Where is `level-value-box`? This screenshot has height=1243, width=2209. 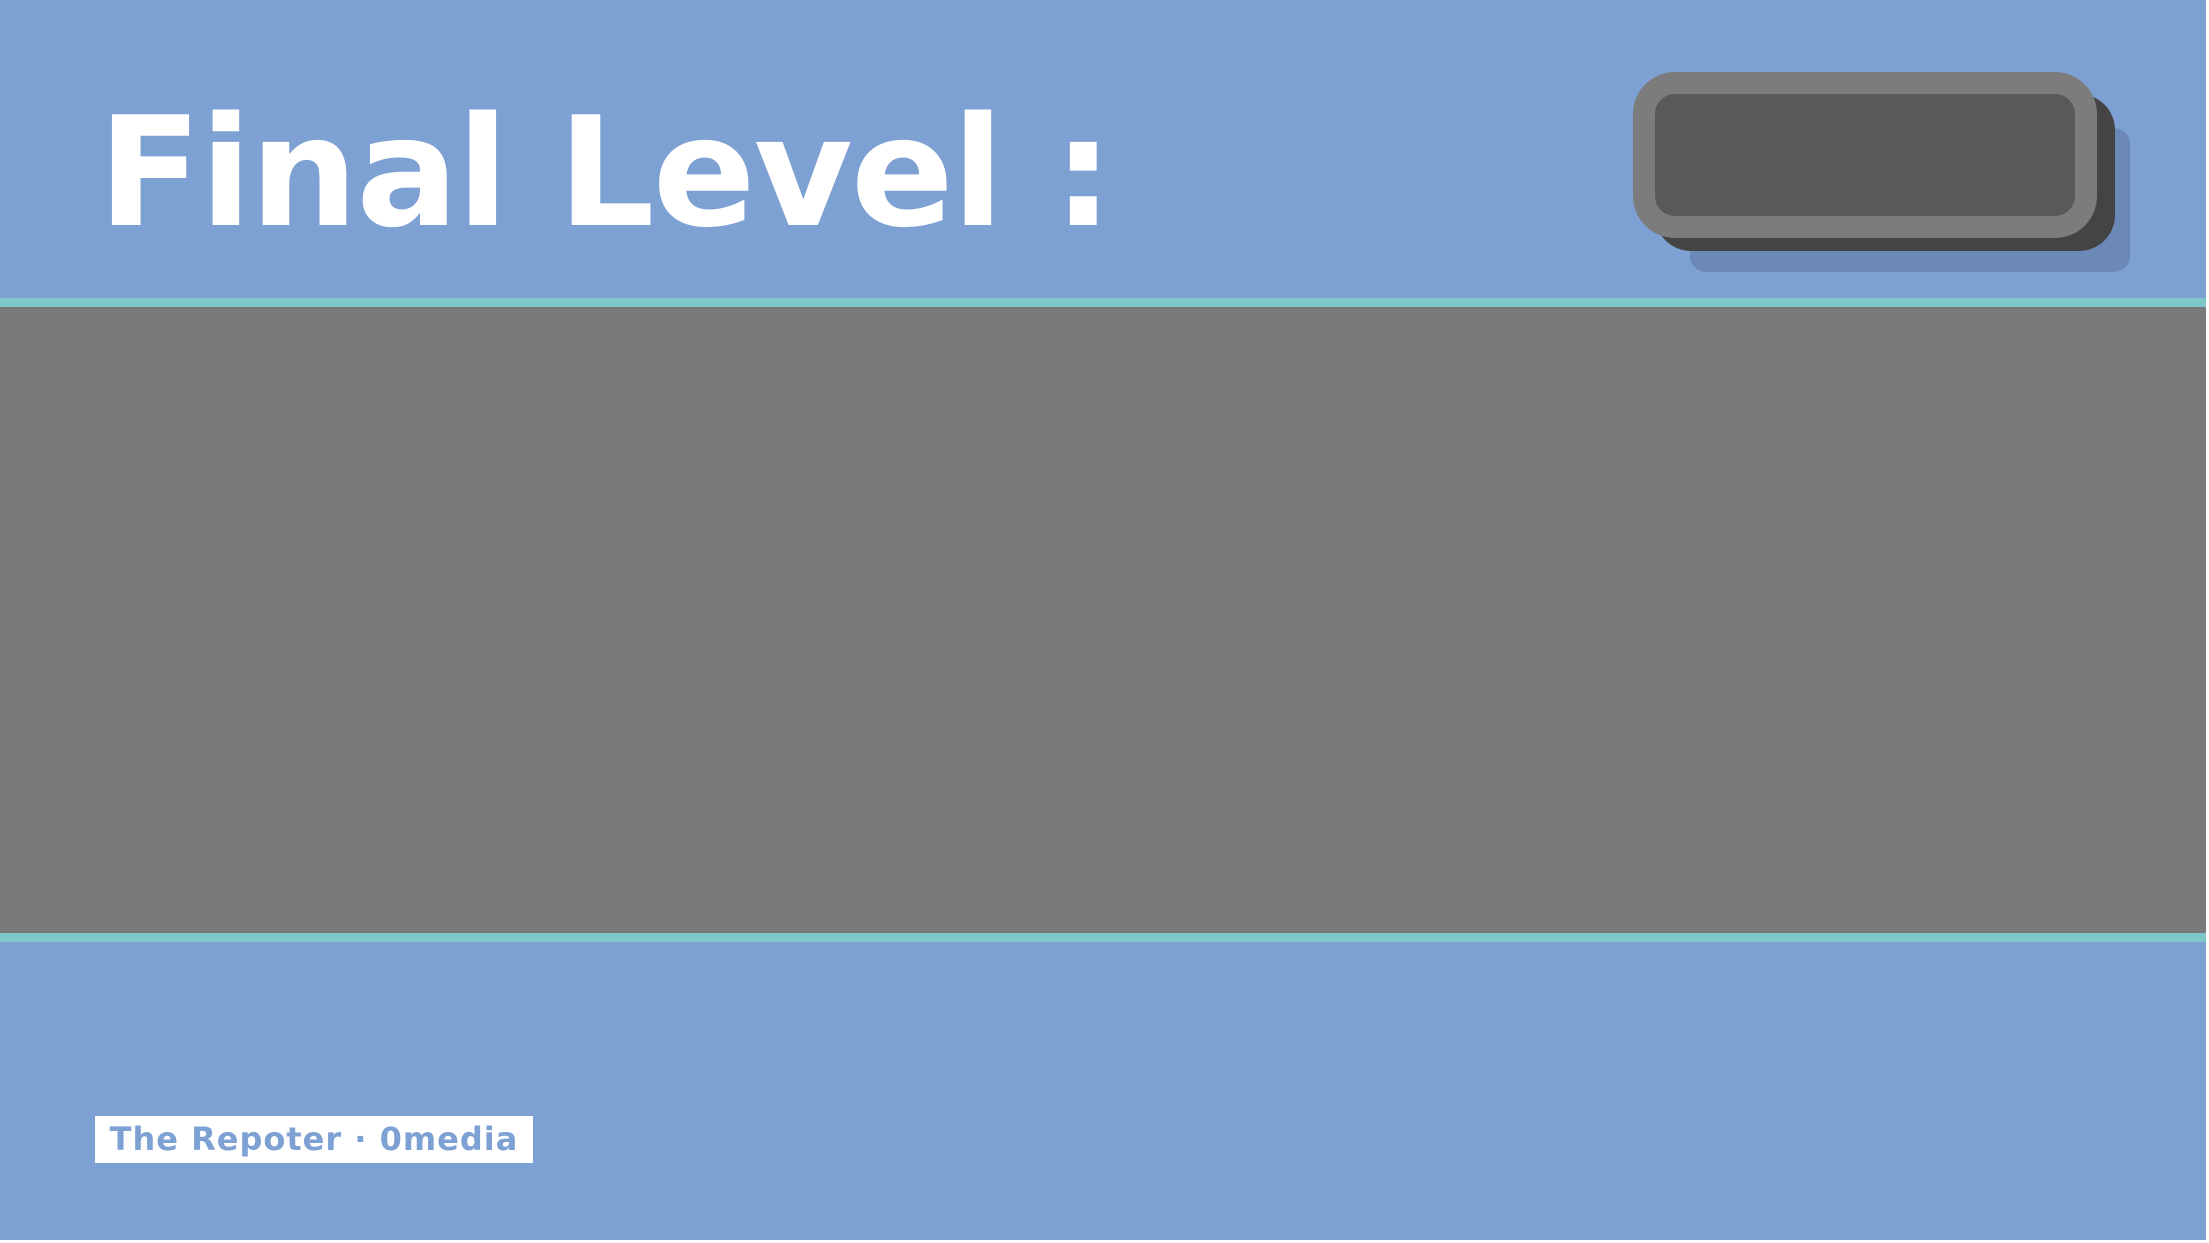
level-value-box is located at coordinates (1883, 172).